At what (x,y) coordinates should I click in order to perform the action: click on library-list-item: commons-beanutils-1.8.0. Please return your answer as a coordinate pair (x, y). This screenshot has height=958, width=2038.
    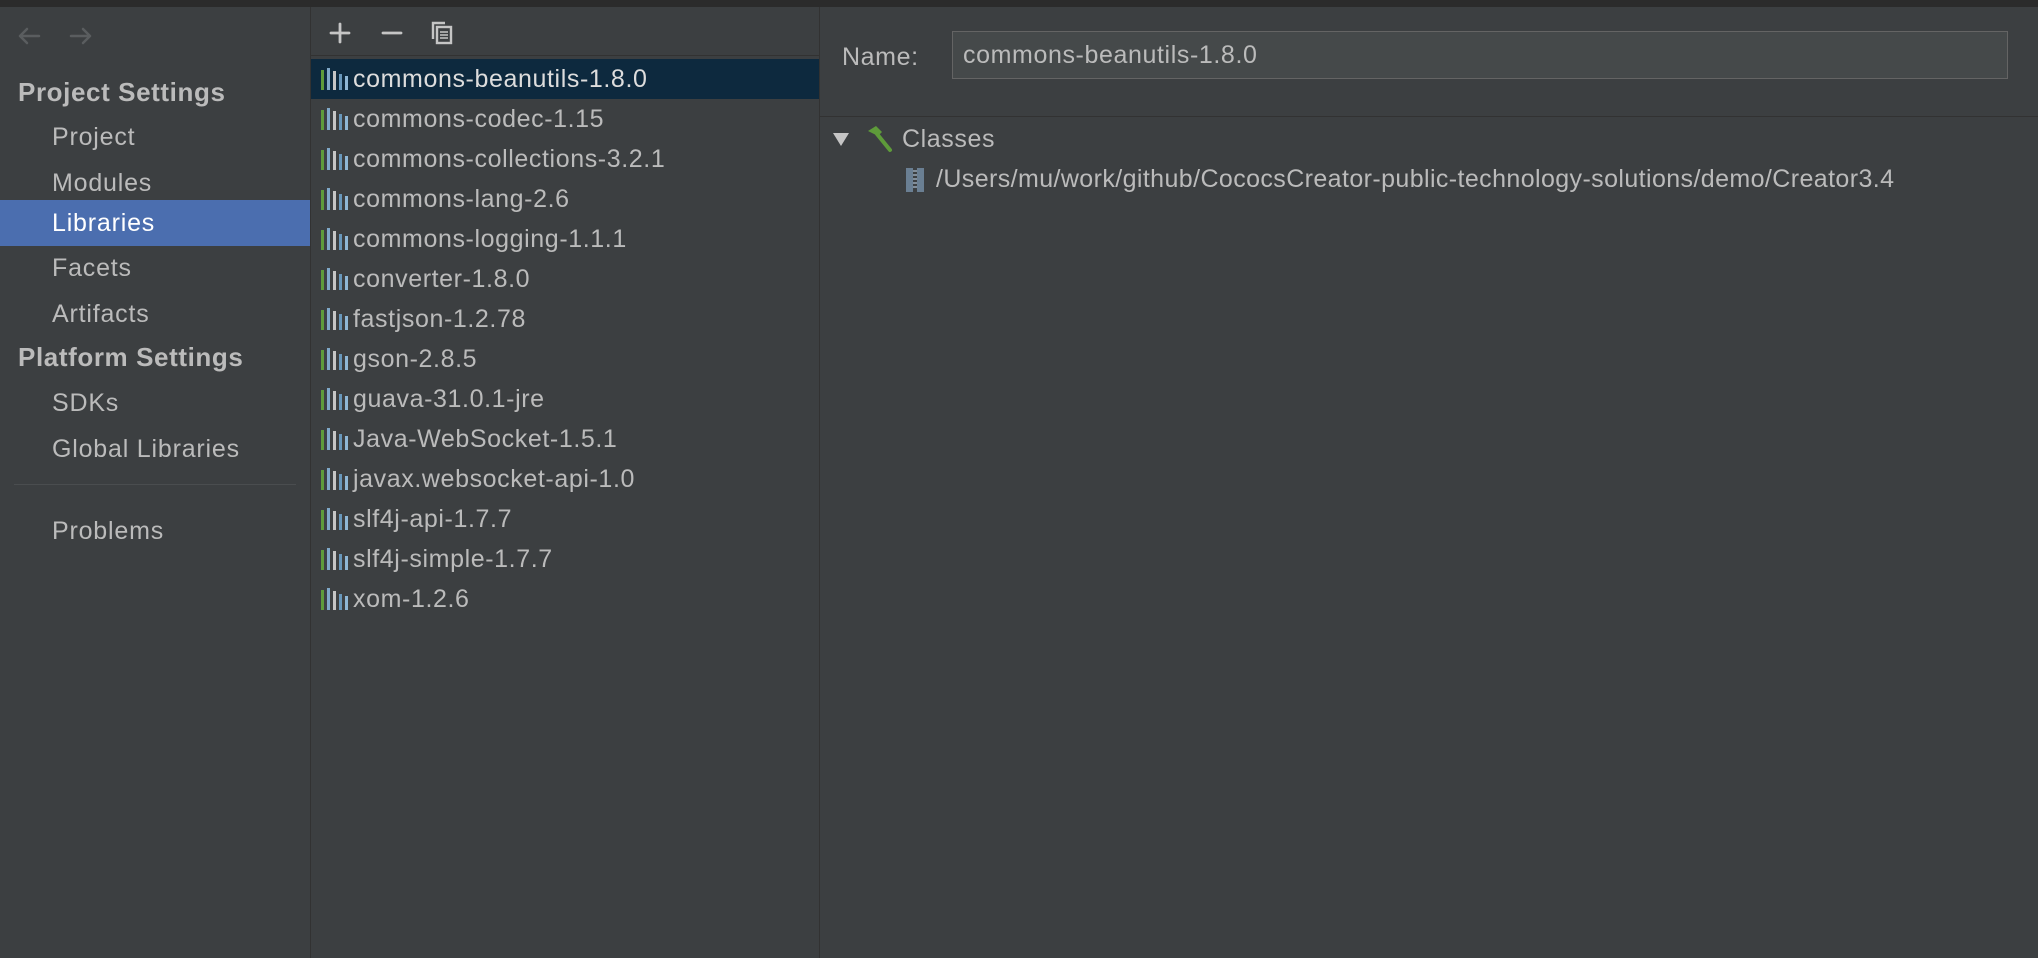
    Looking at the image, I should click on (565, 79).